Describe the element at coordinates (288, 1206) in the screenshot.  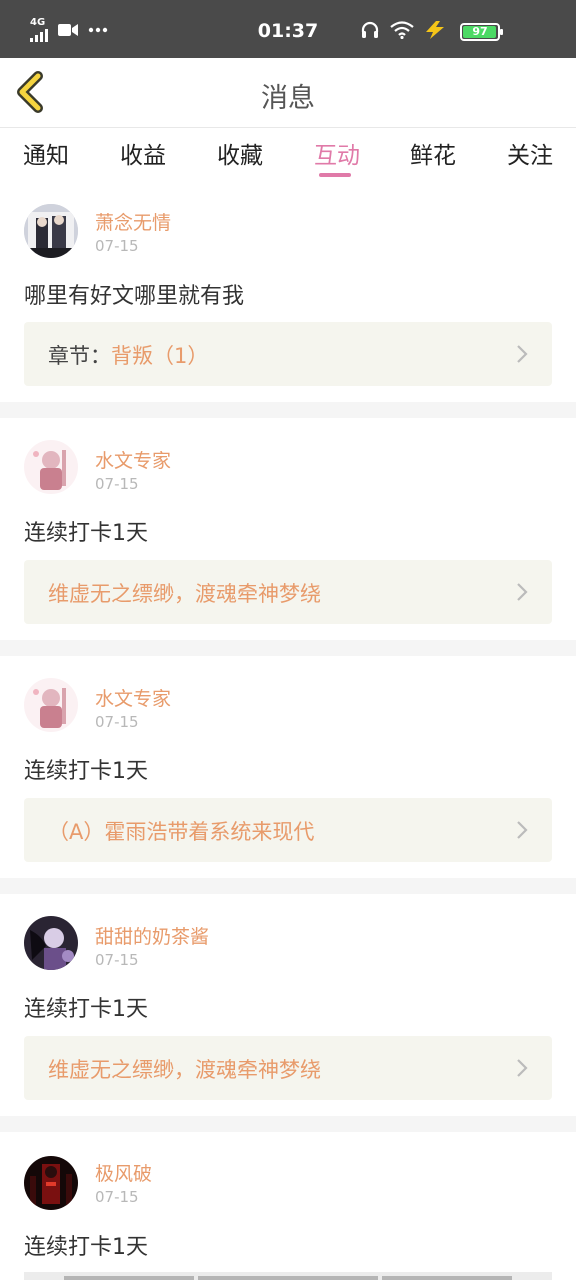
I see `message-card: 极风破 07-15 连续打卡1天` at that location.